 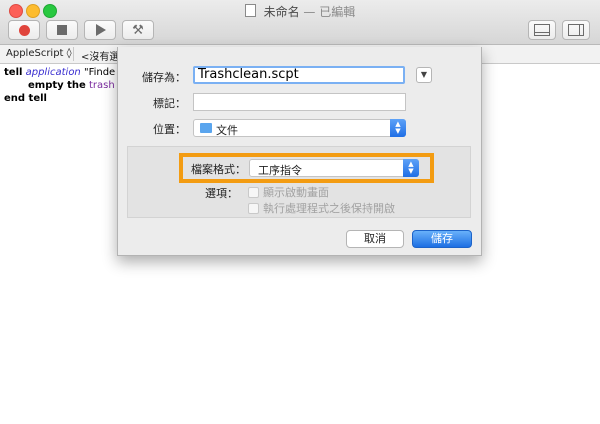 I want to click on show-bottom-panel-button, so click(x=542, y=30).